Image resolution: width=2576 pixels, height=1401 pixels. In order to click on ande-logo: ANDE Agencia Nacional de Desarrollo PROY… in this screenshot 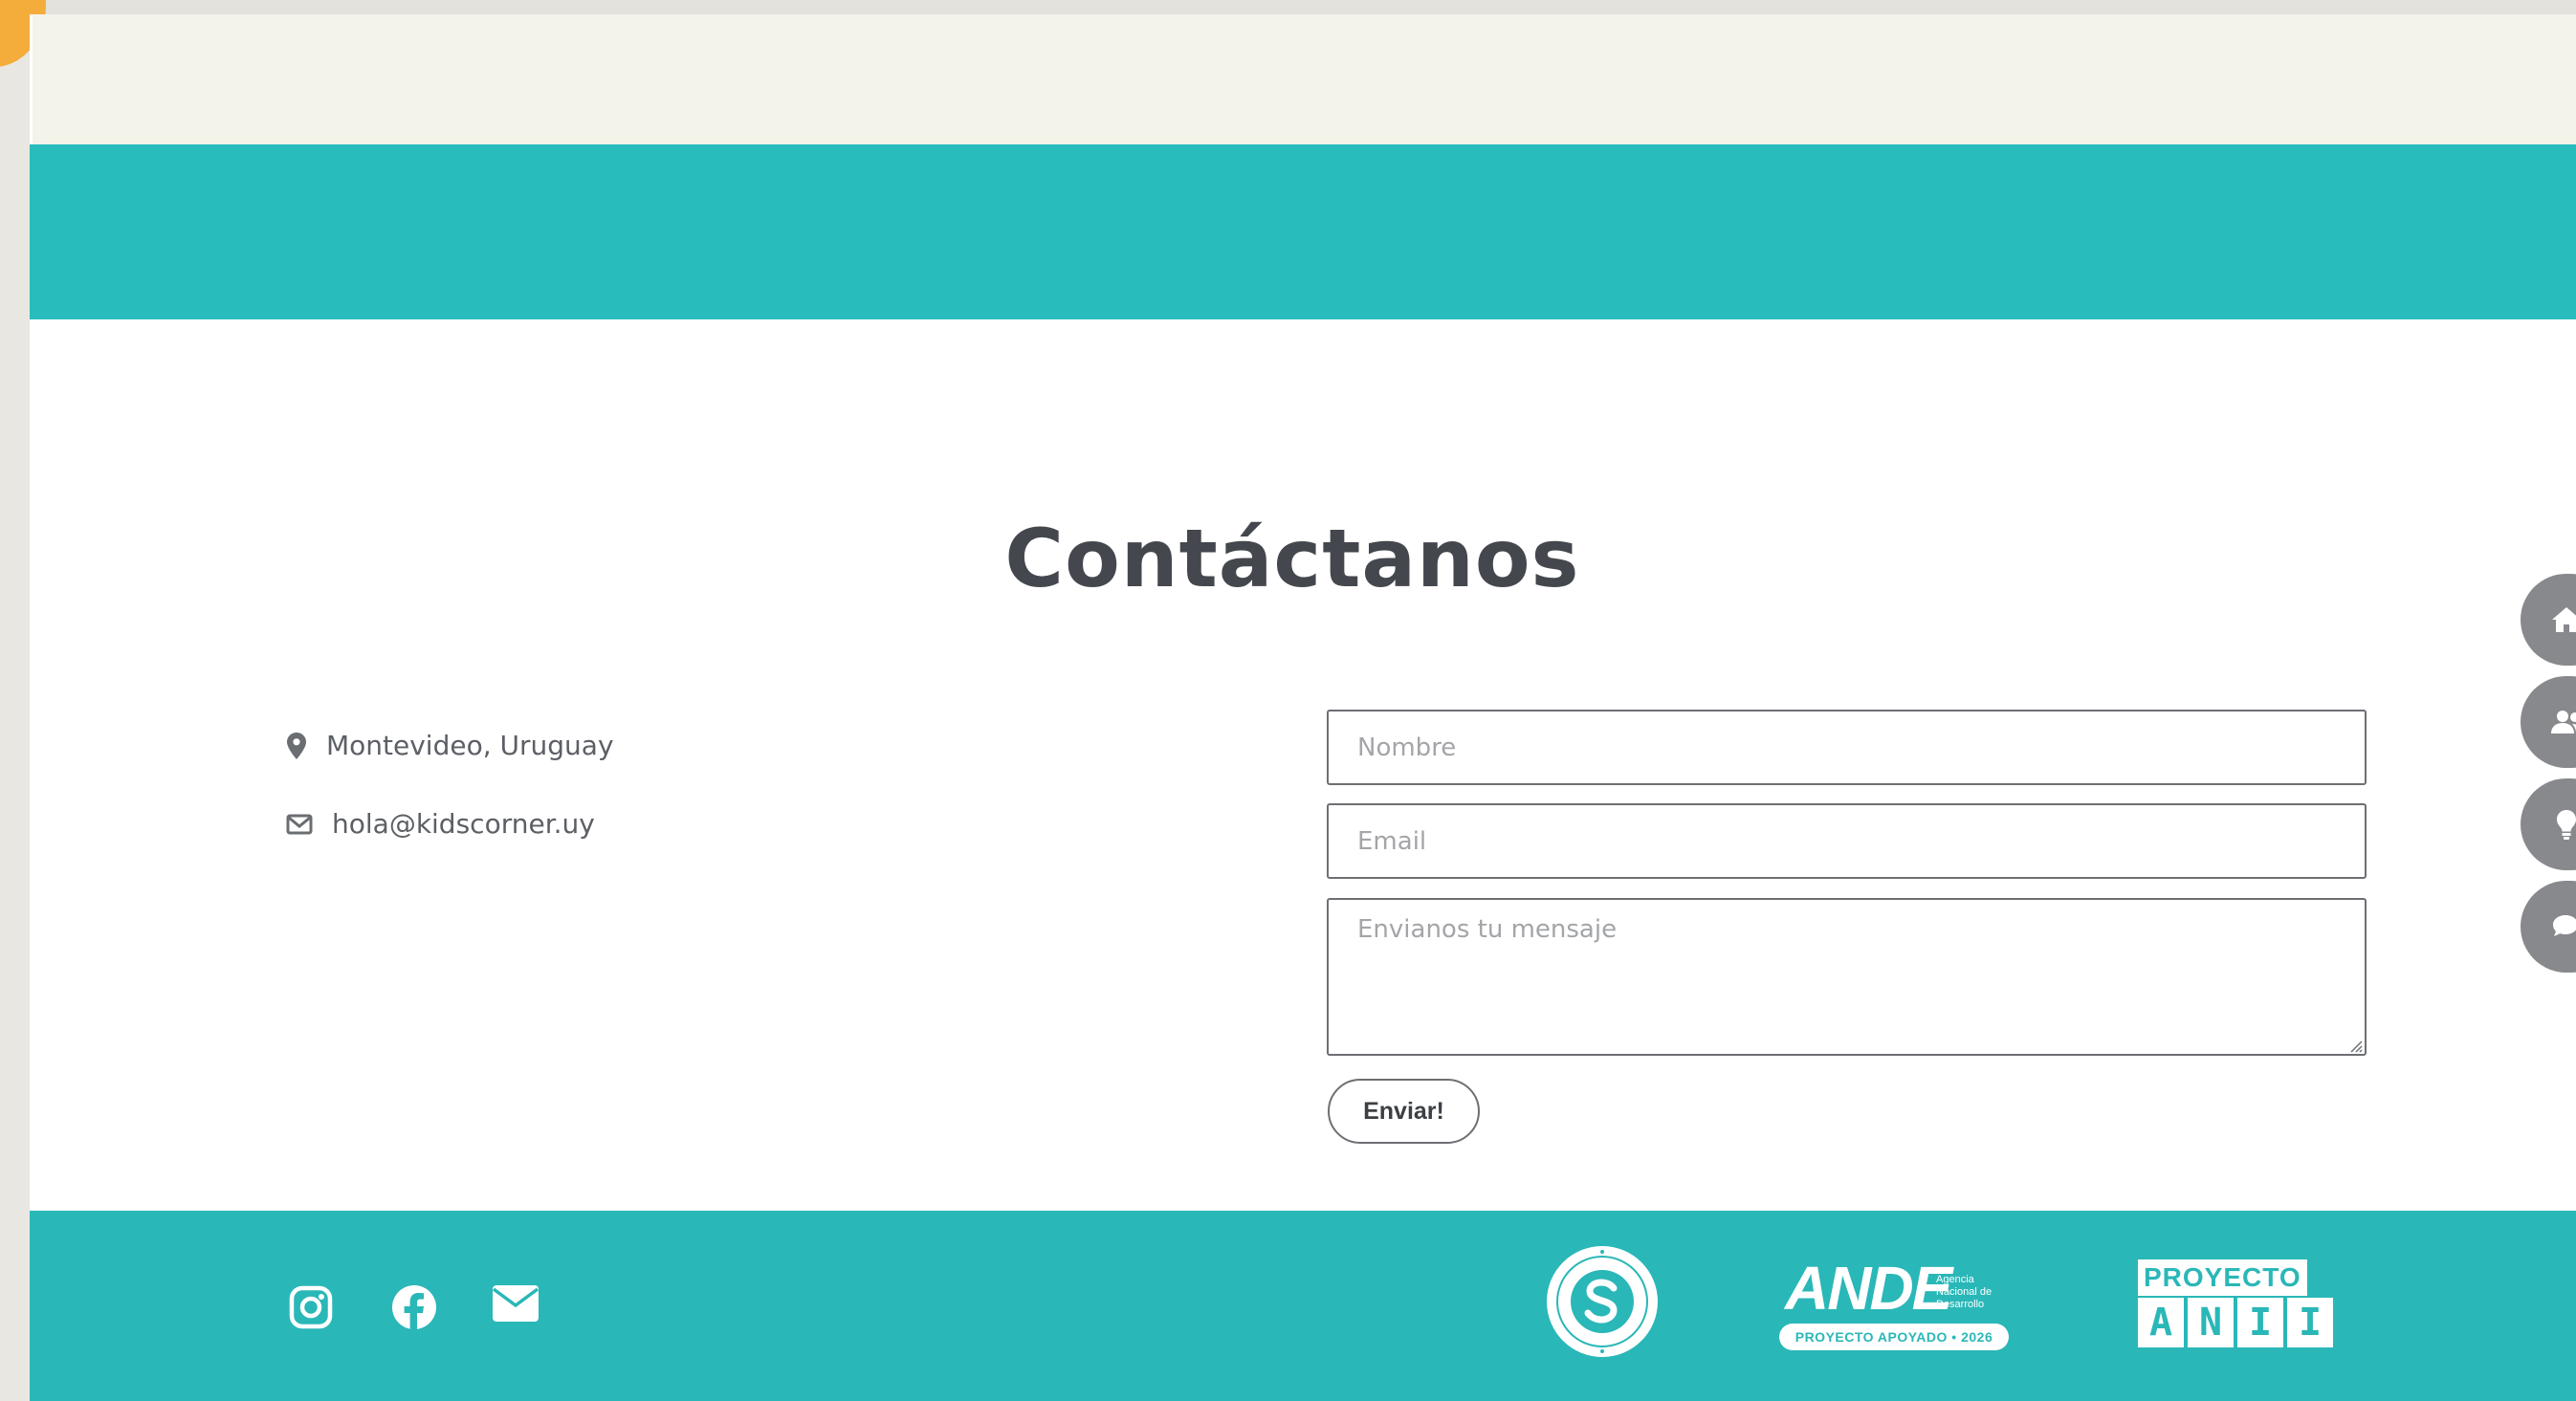, I will do `click(1896, 1304)`.